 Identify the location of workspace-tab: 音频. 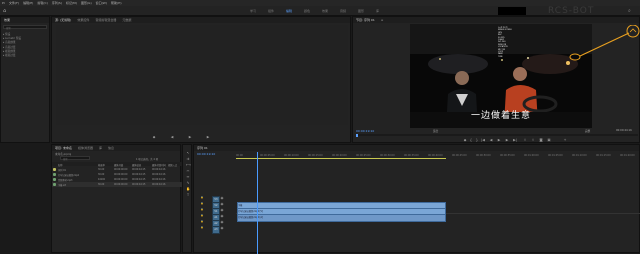
(343, 11).